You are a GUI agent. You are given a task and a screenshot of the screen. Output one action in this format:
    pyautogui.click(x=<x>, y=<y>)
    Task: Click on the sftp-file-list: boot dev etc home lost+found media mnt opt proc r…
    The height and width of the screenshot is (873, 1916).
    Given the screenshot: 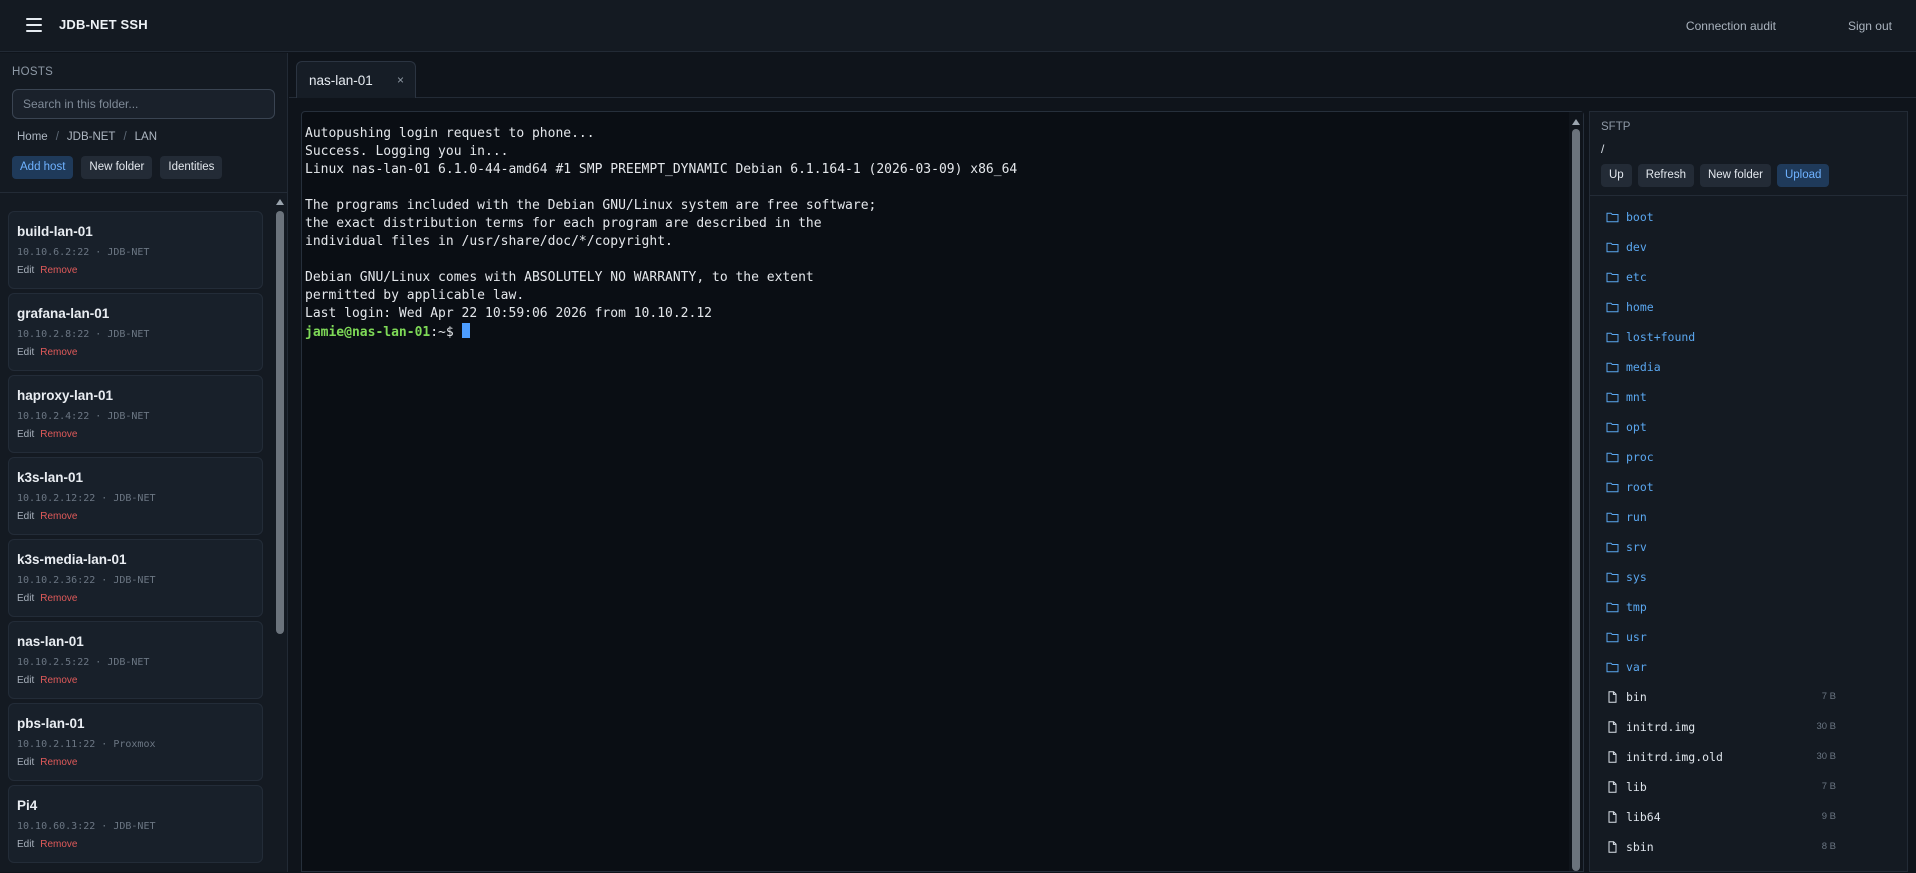 What is the action you would take?
    pyautogui.click(x=1748, y=534)
    